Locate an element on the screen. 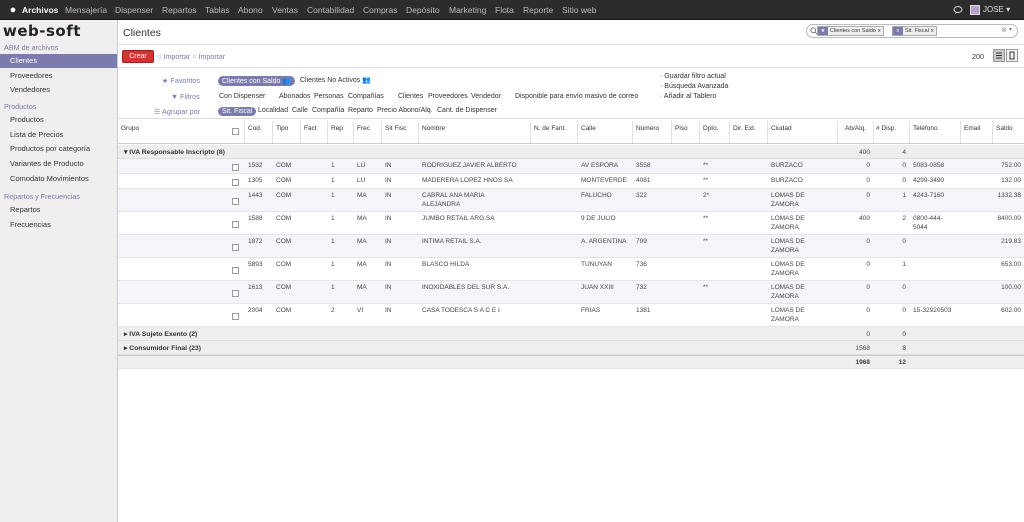 The image size is (1024, 522). filter-option: Compañías is located at coordinates (366, 96).